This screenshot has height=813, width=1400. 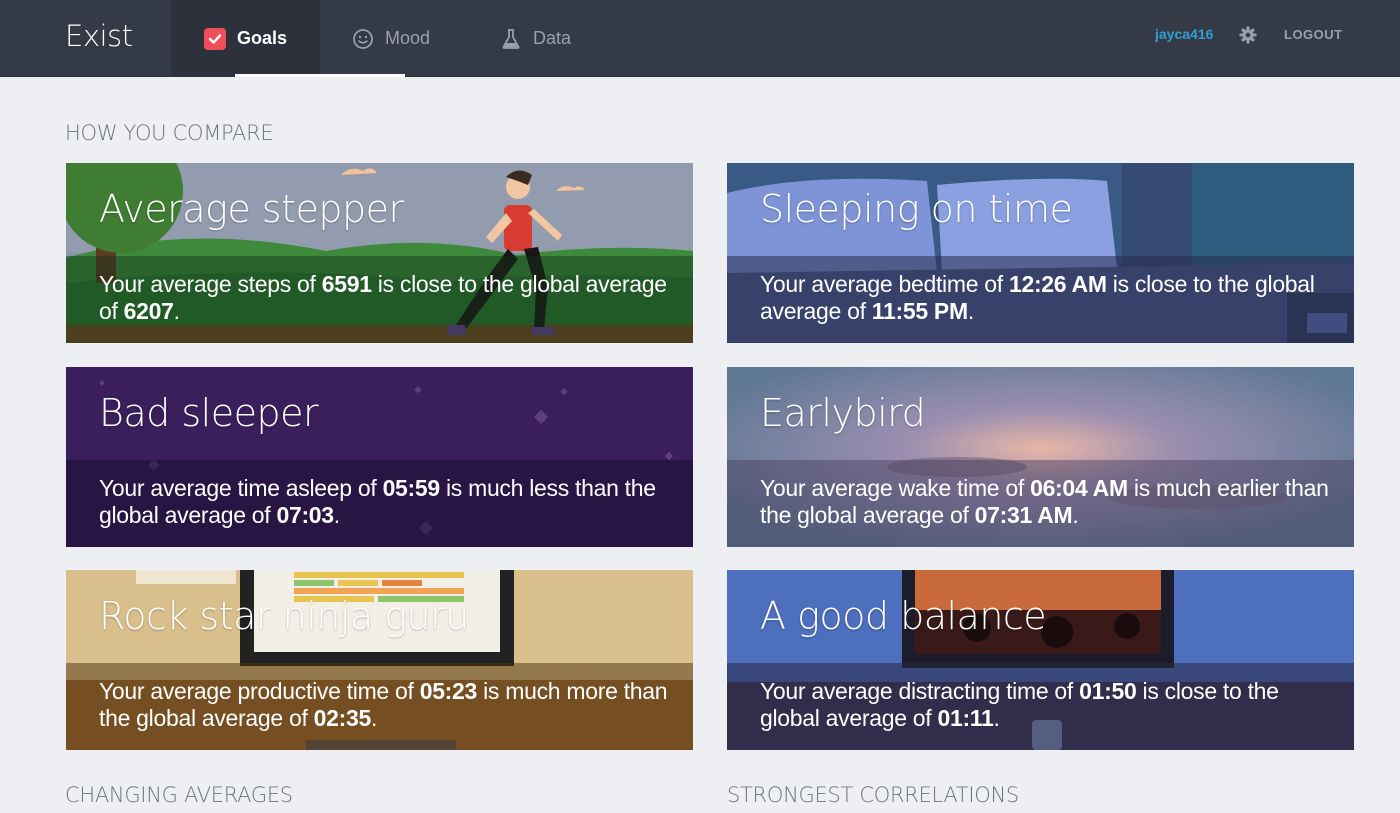 What do you see at coordinates (148, 311) in the screenshot?
I see `global-value: 6207` at bounding box center [148, 311].